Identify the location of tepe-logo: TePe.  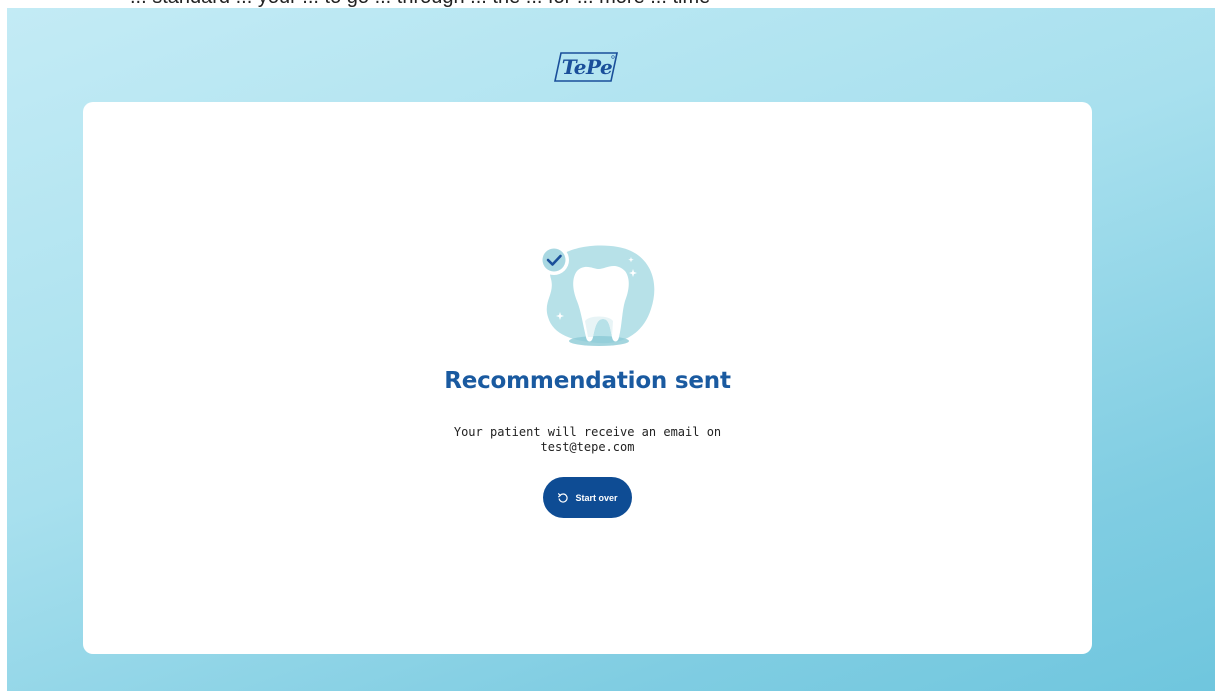
(586, 67).